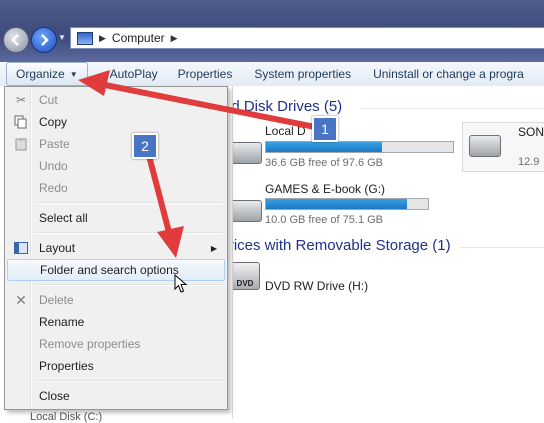 The image size is (544, 423). What do you see at coordinates (317, 286) in the screenshot?
I see `drive-name: DVD RW Drive (H:)` at bounding box center [317, 286].